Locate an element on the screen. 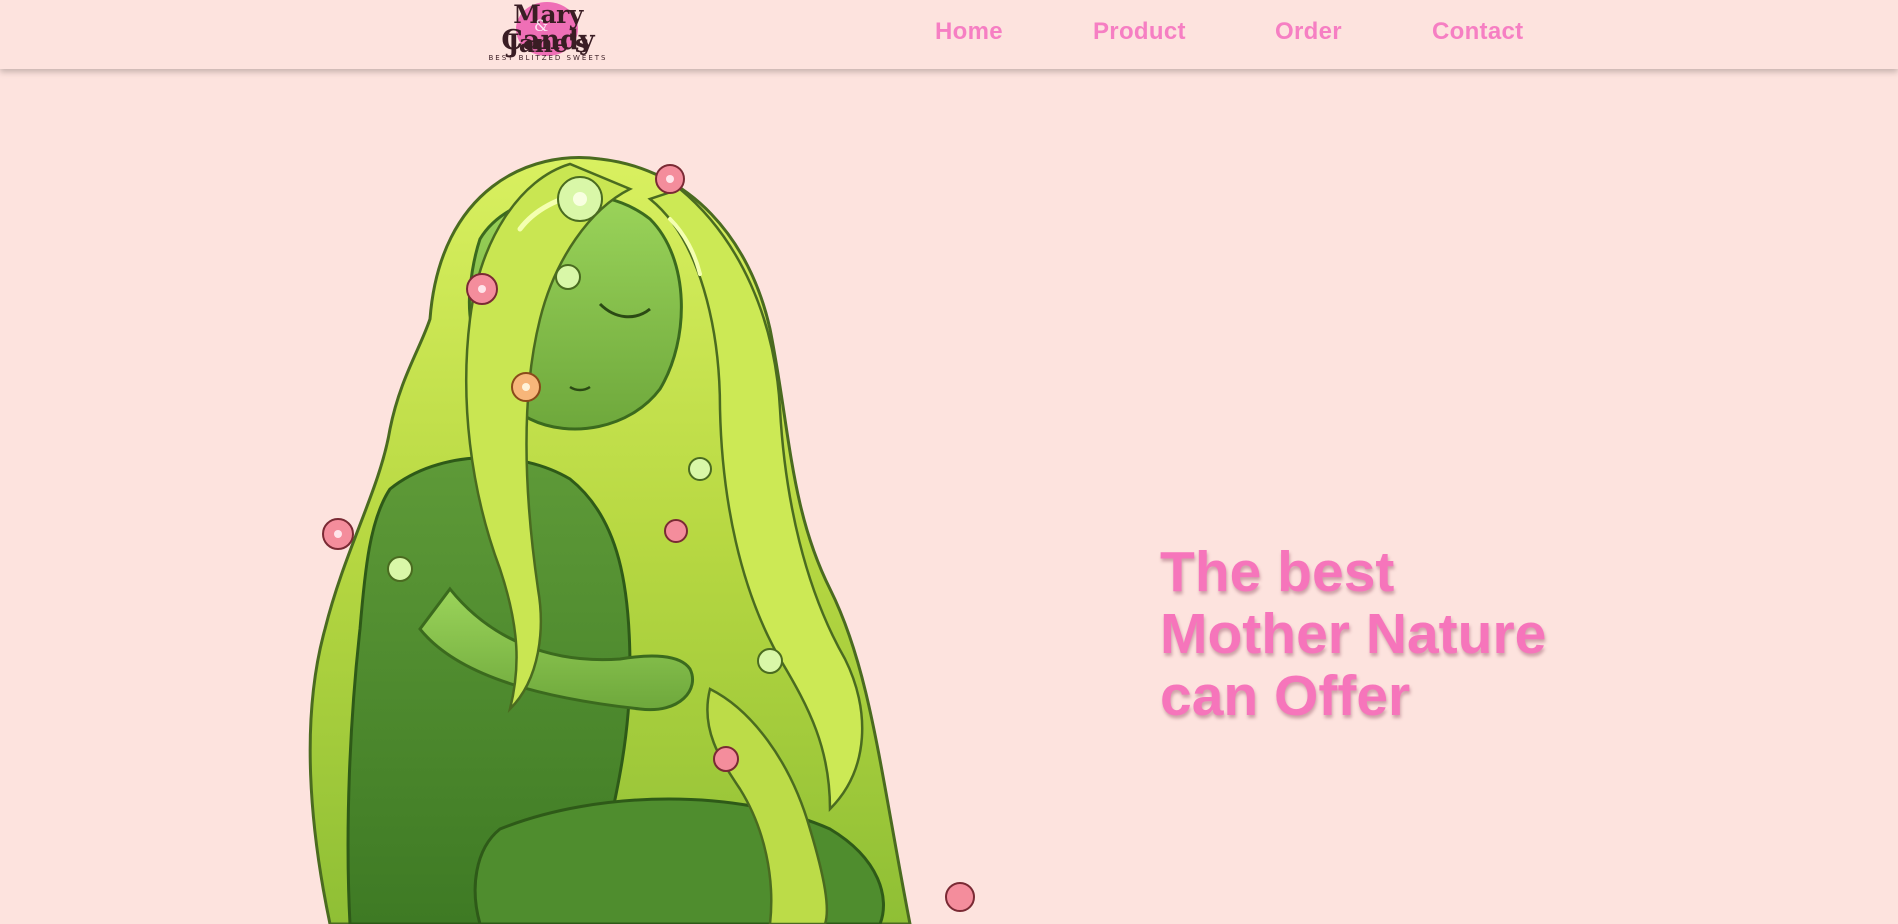 The width and height of the screenshot is (1898, 924). headline-line-2: Mother Nature is located at coordinates (1353, 634).